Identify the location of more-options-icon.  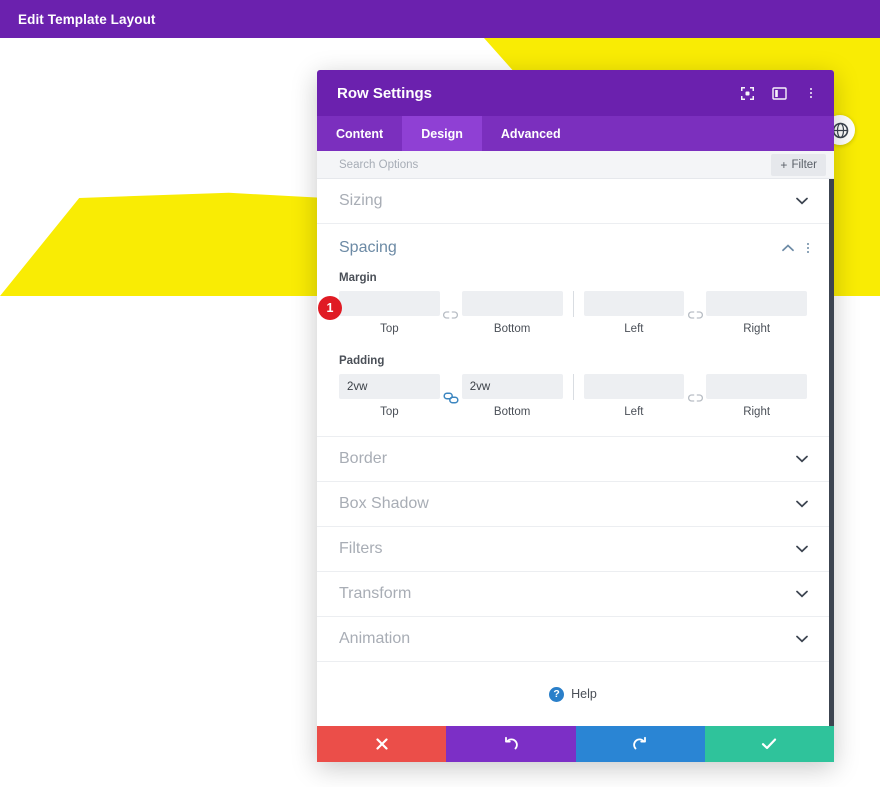
(811, 93).